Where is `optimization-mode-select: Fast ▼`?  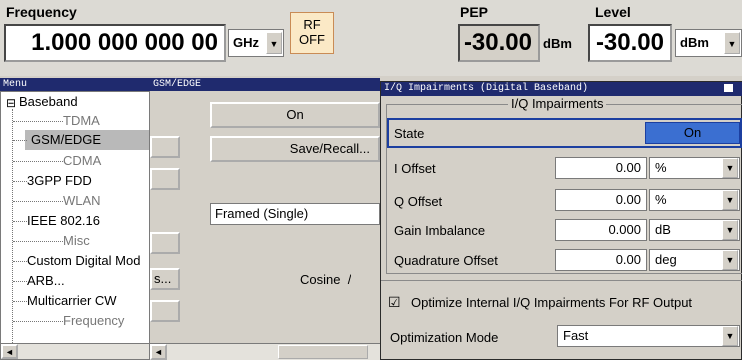 optimization-mode-select: Fast ▼ is located at coordinates (648, 336).